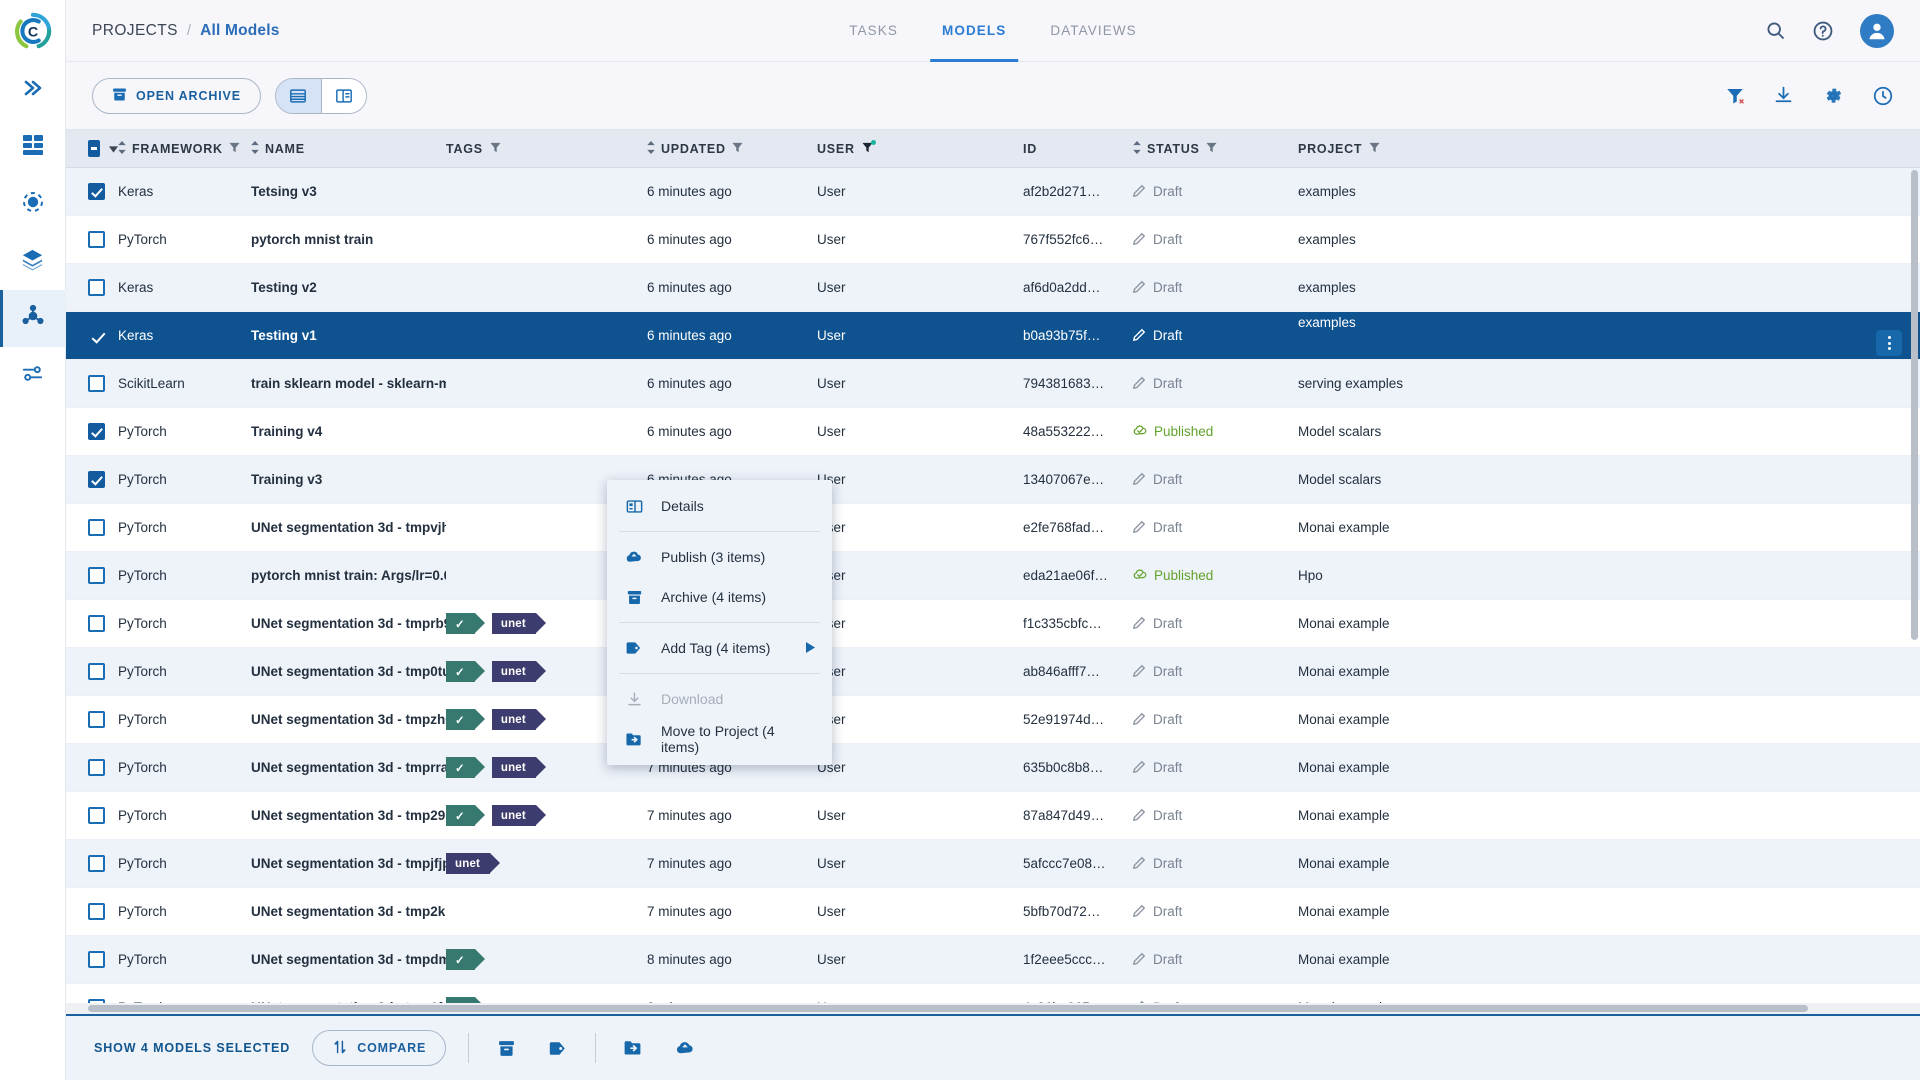 The image size is (1920, 1080). I want to click on sidebar-item-datasets, so click(33, 261).